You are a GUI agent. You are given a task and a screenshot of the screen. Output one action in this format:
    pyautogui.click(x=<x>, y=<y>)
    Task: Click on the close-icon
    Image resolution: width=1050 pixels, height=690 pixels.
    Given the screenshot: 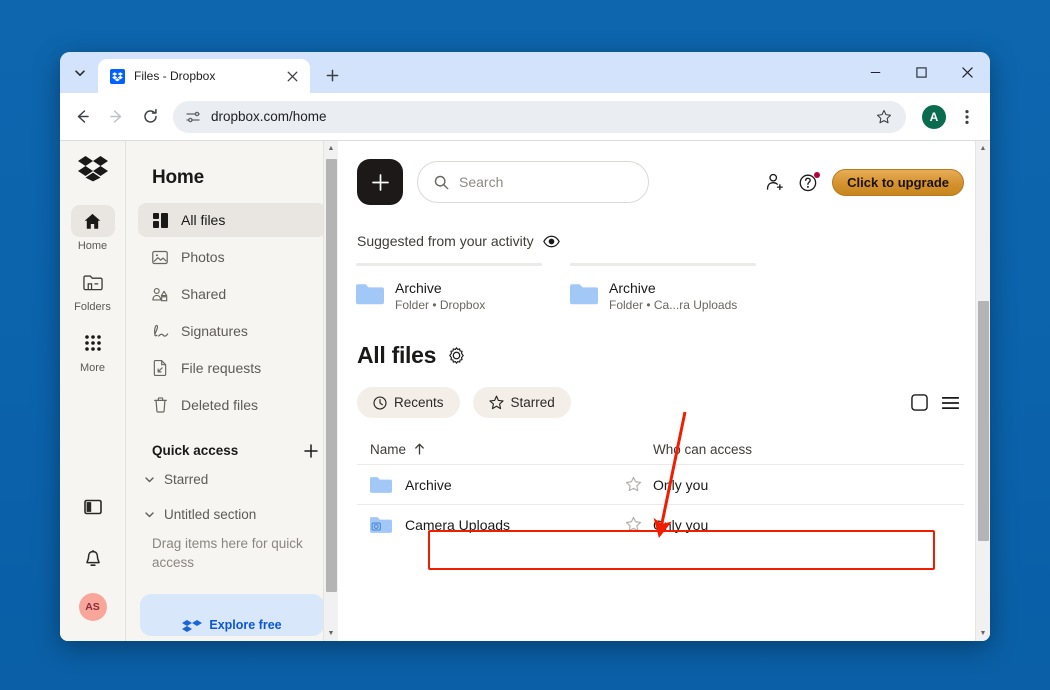 What is the action you would take?
    pyautogui.click(x=292, y=76)
    